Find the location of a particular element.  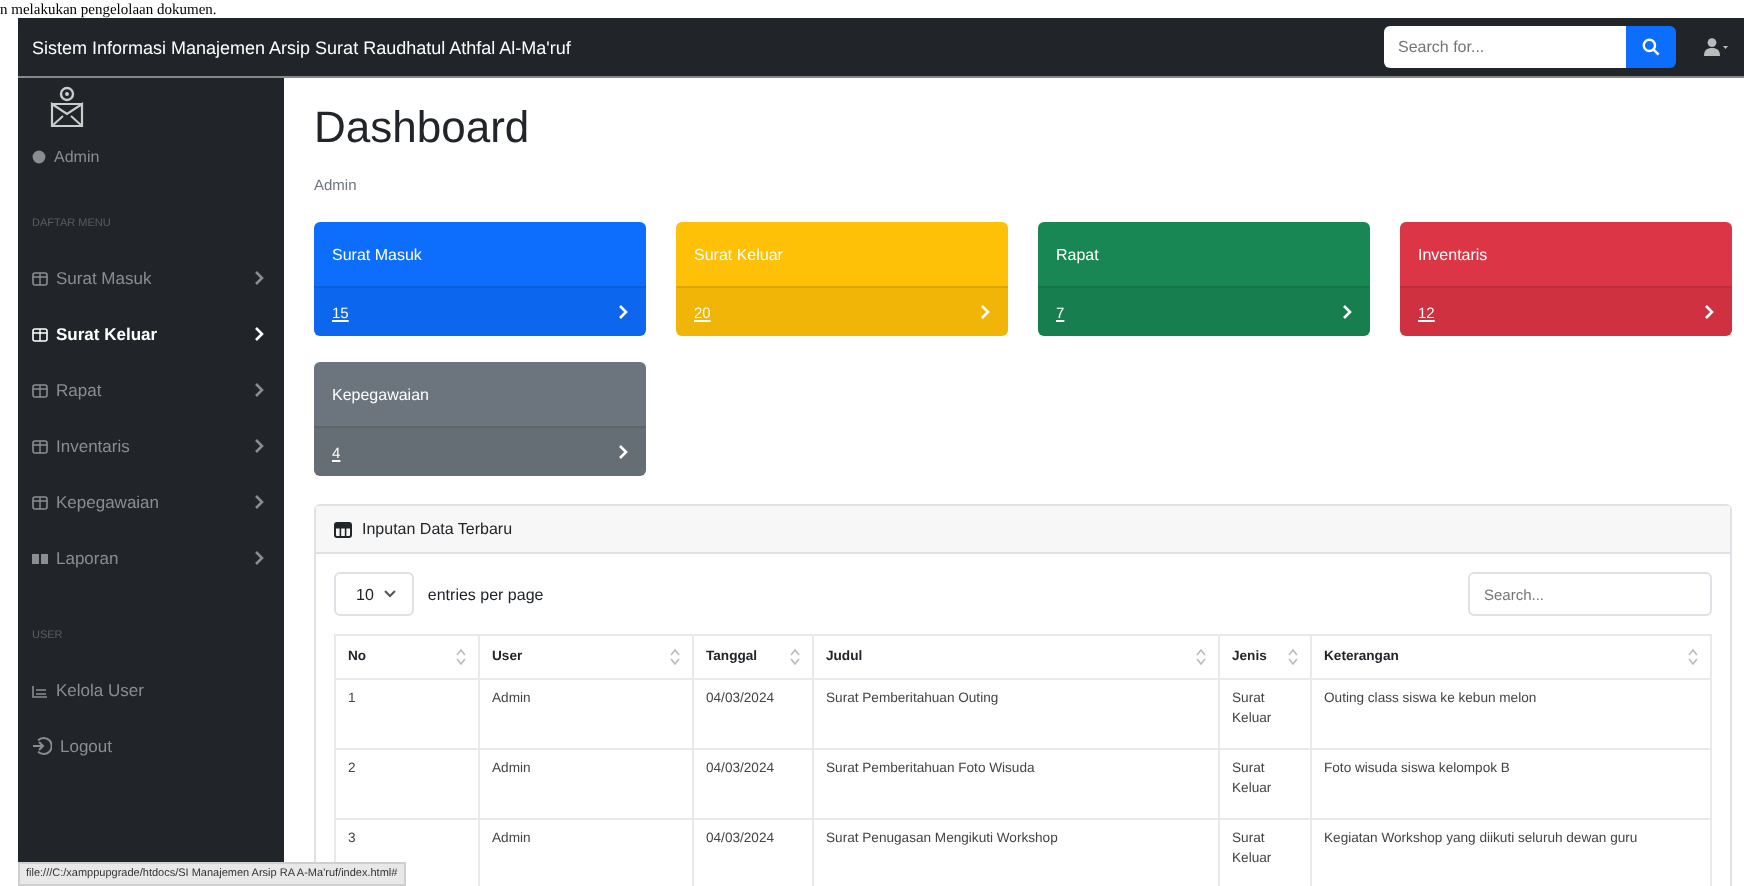

mail-gear-icon is located at coordinates (67, 106).